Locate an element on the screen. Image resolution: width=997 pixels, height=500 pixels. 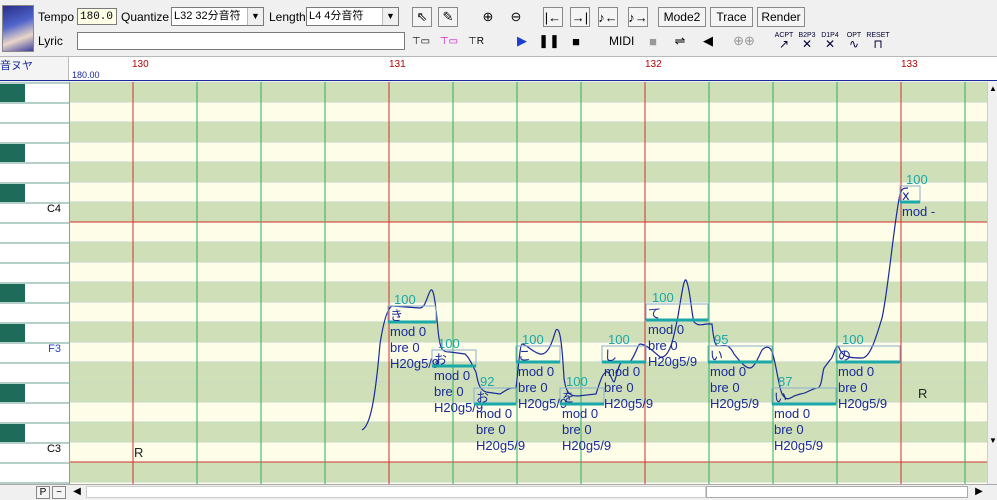
loop-icon: ⇌ is located at coordinates (680, 40).